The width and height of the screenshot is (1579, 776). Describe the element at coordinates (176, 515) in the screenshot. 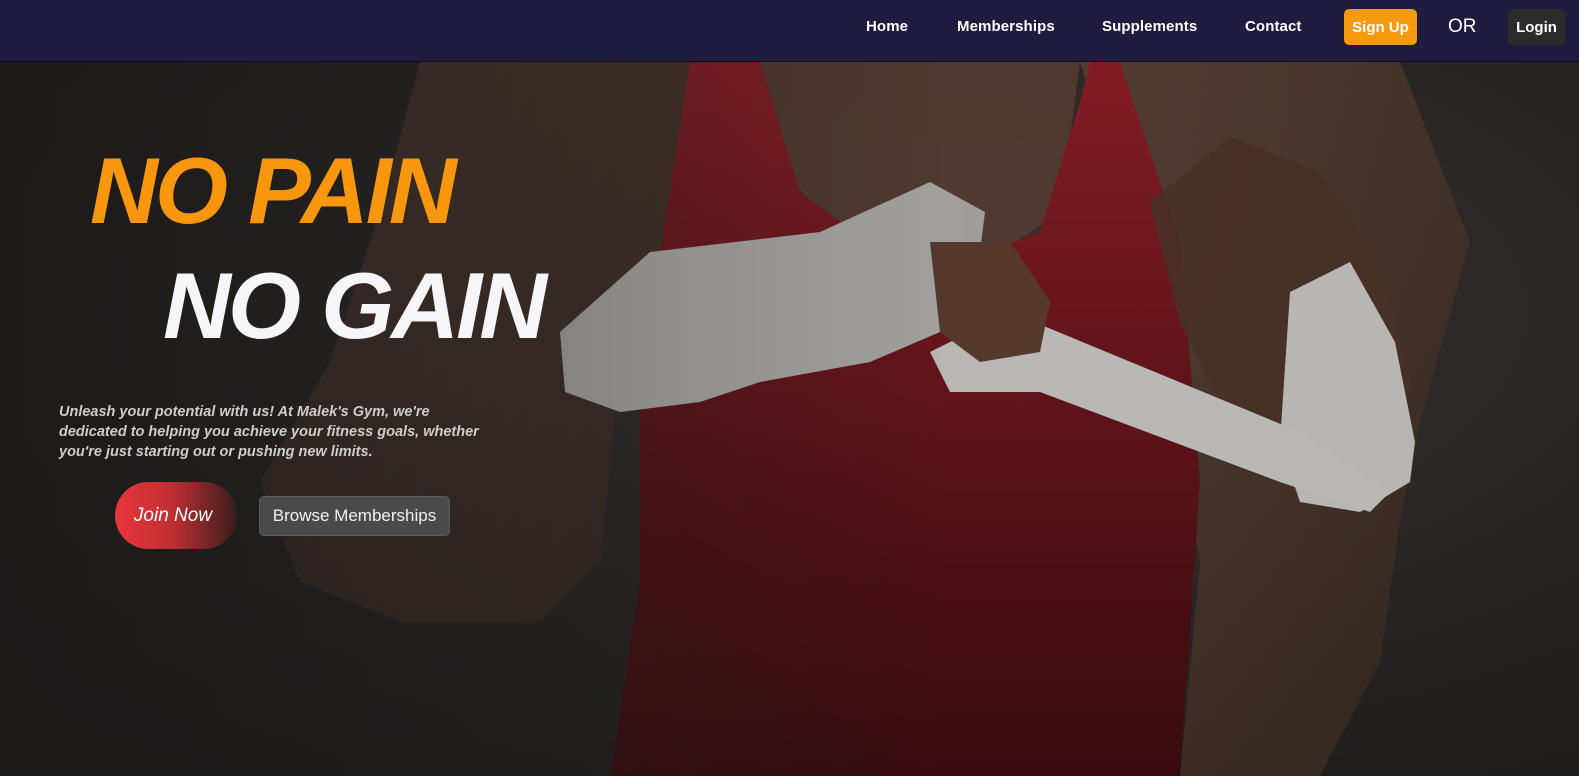

I see `join-now-button: Join Now` at that location.